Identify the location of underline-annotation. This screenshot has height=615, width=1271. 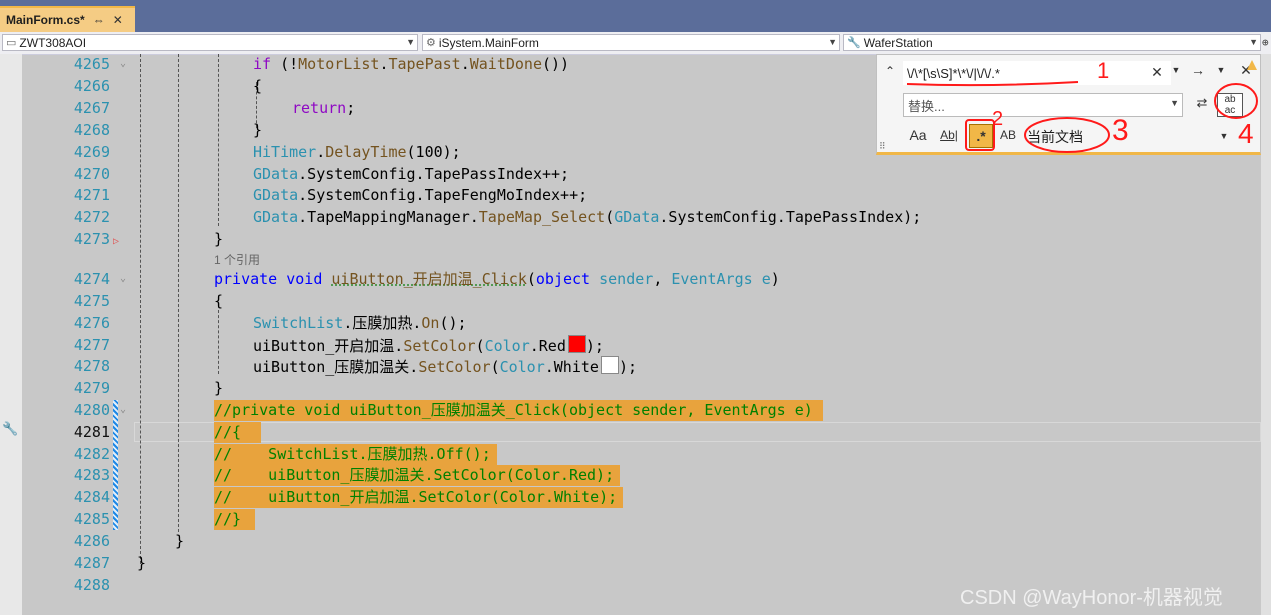
(992, 84).